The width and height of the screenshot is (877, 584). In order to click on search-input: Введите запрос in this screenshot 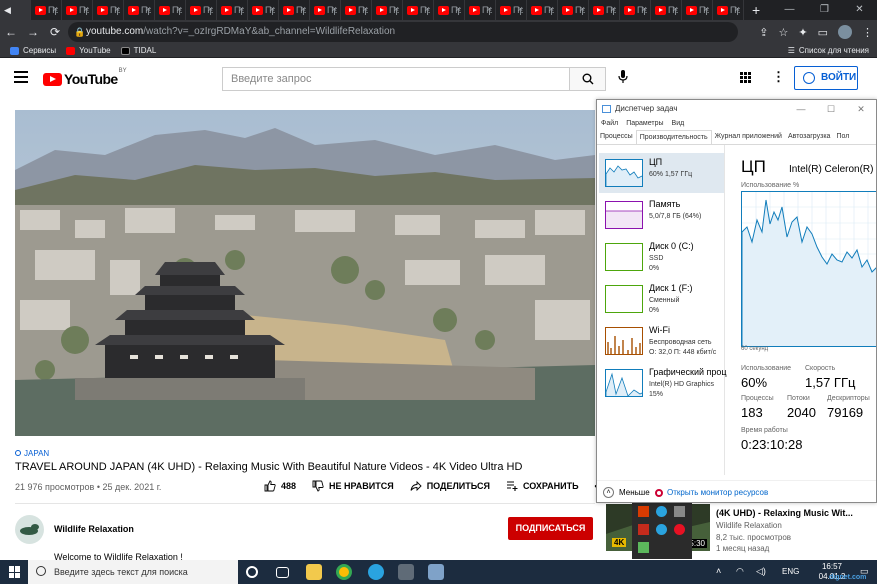, I will do `click(396, 79)`.